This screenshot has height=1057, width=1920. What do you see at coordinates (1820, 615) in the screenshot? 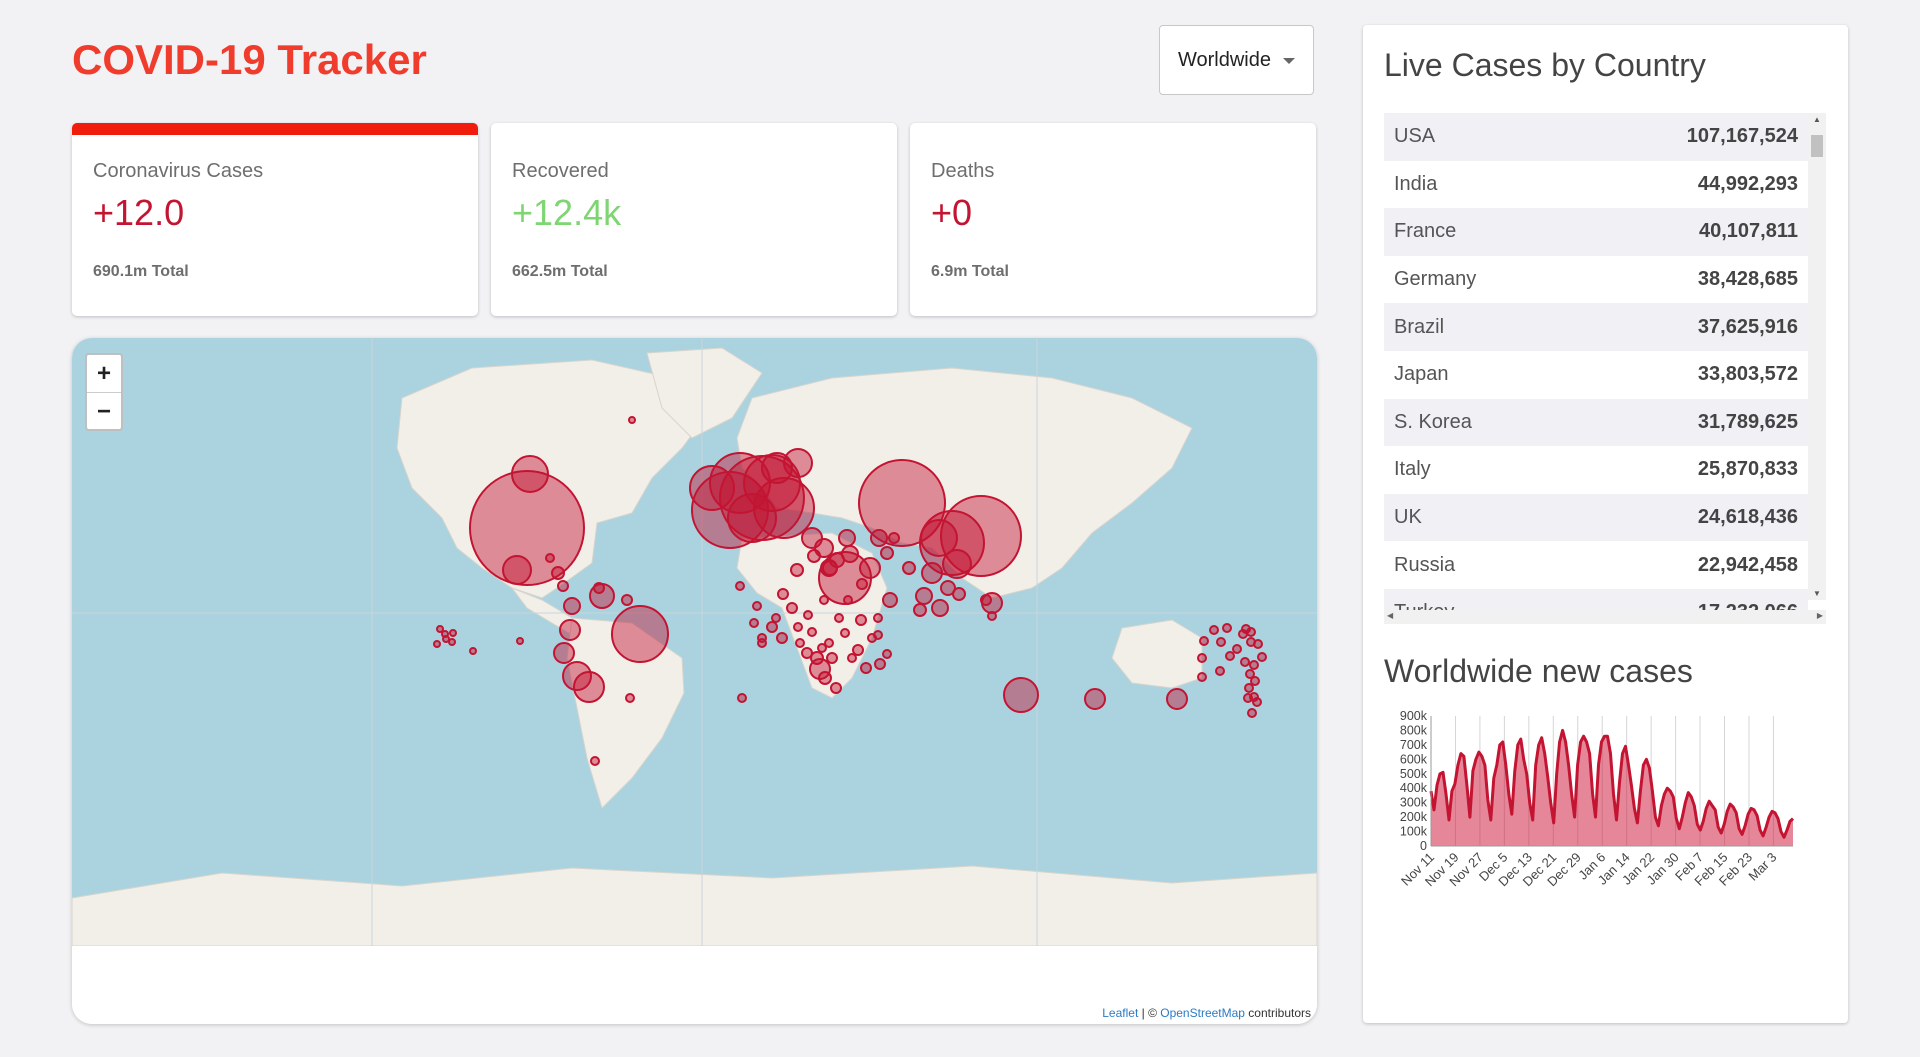
I see `scroll-right-arrow-icon: ▶` at bounding box center [1820, 615].